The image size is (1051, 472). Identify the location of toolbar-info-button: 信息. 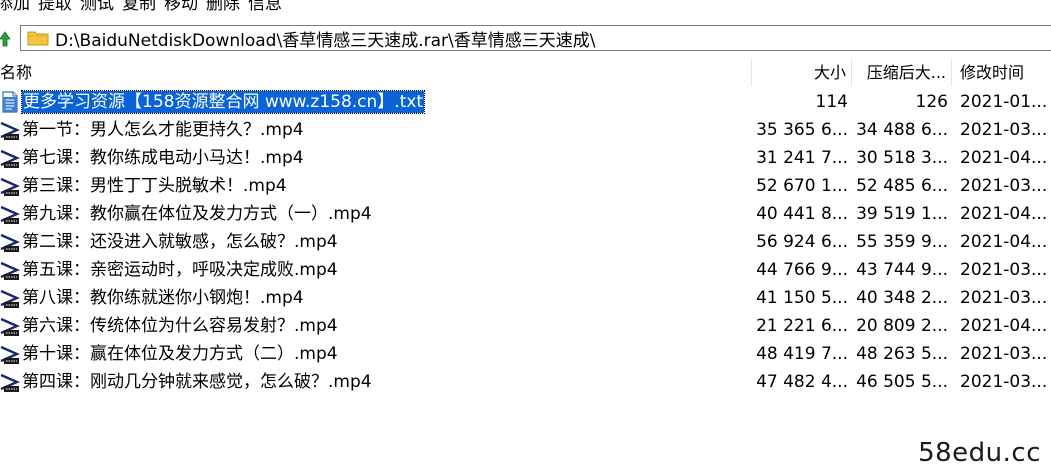
(265, 7).